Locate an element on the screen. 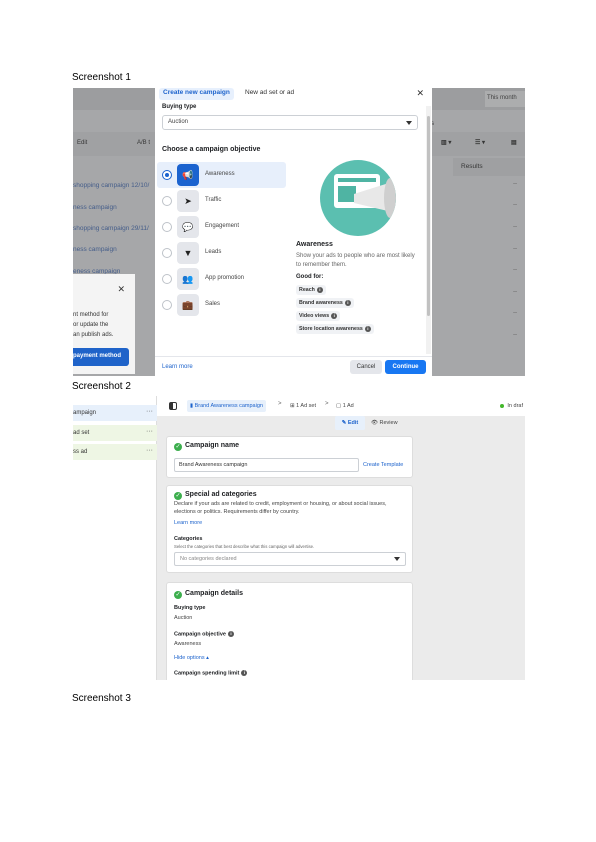  objective-detail-title: Awareness is located at coordinates (314, 244).